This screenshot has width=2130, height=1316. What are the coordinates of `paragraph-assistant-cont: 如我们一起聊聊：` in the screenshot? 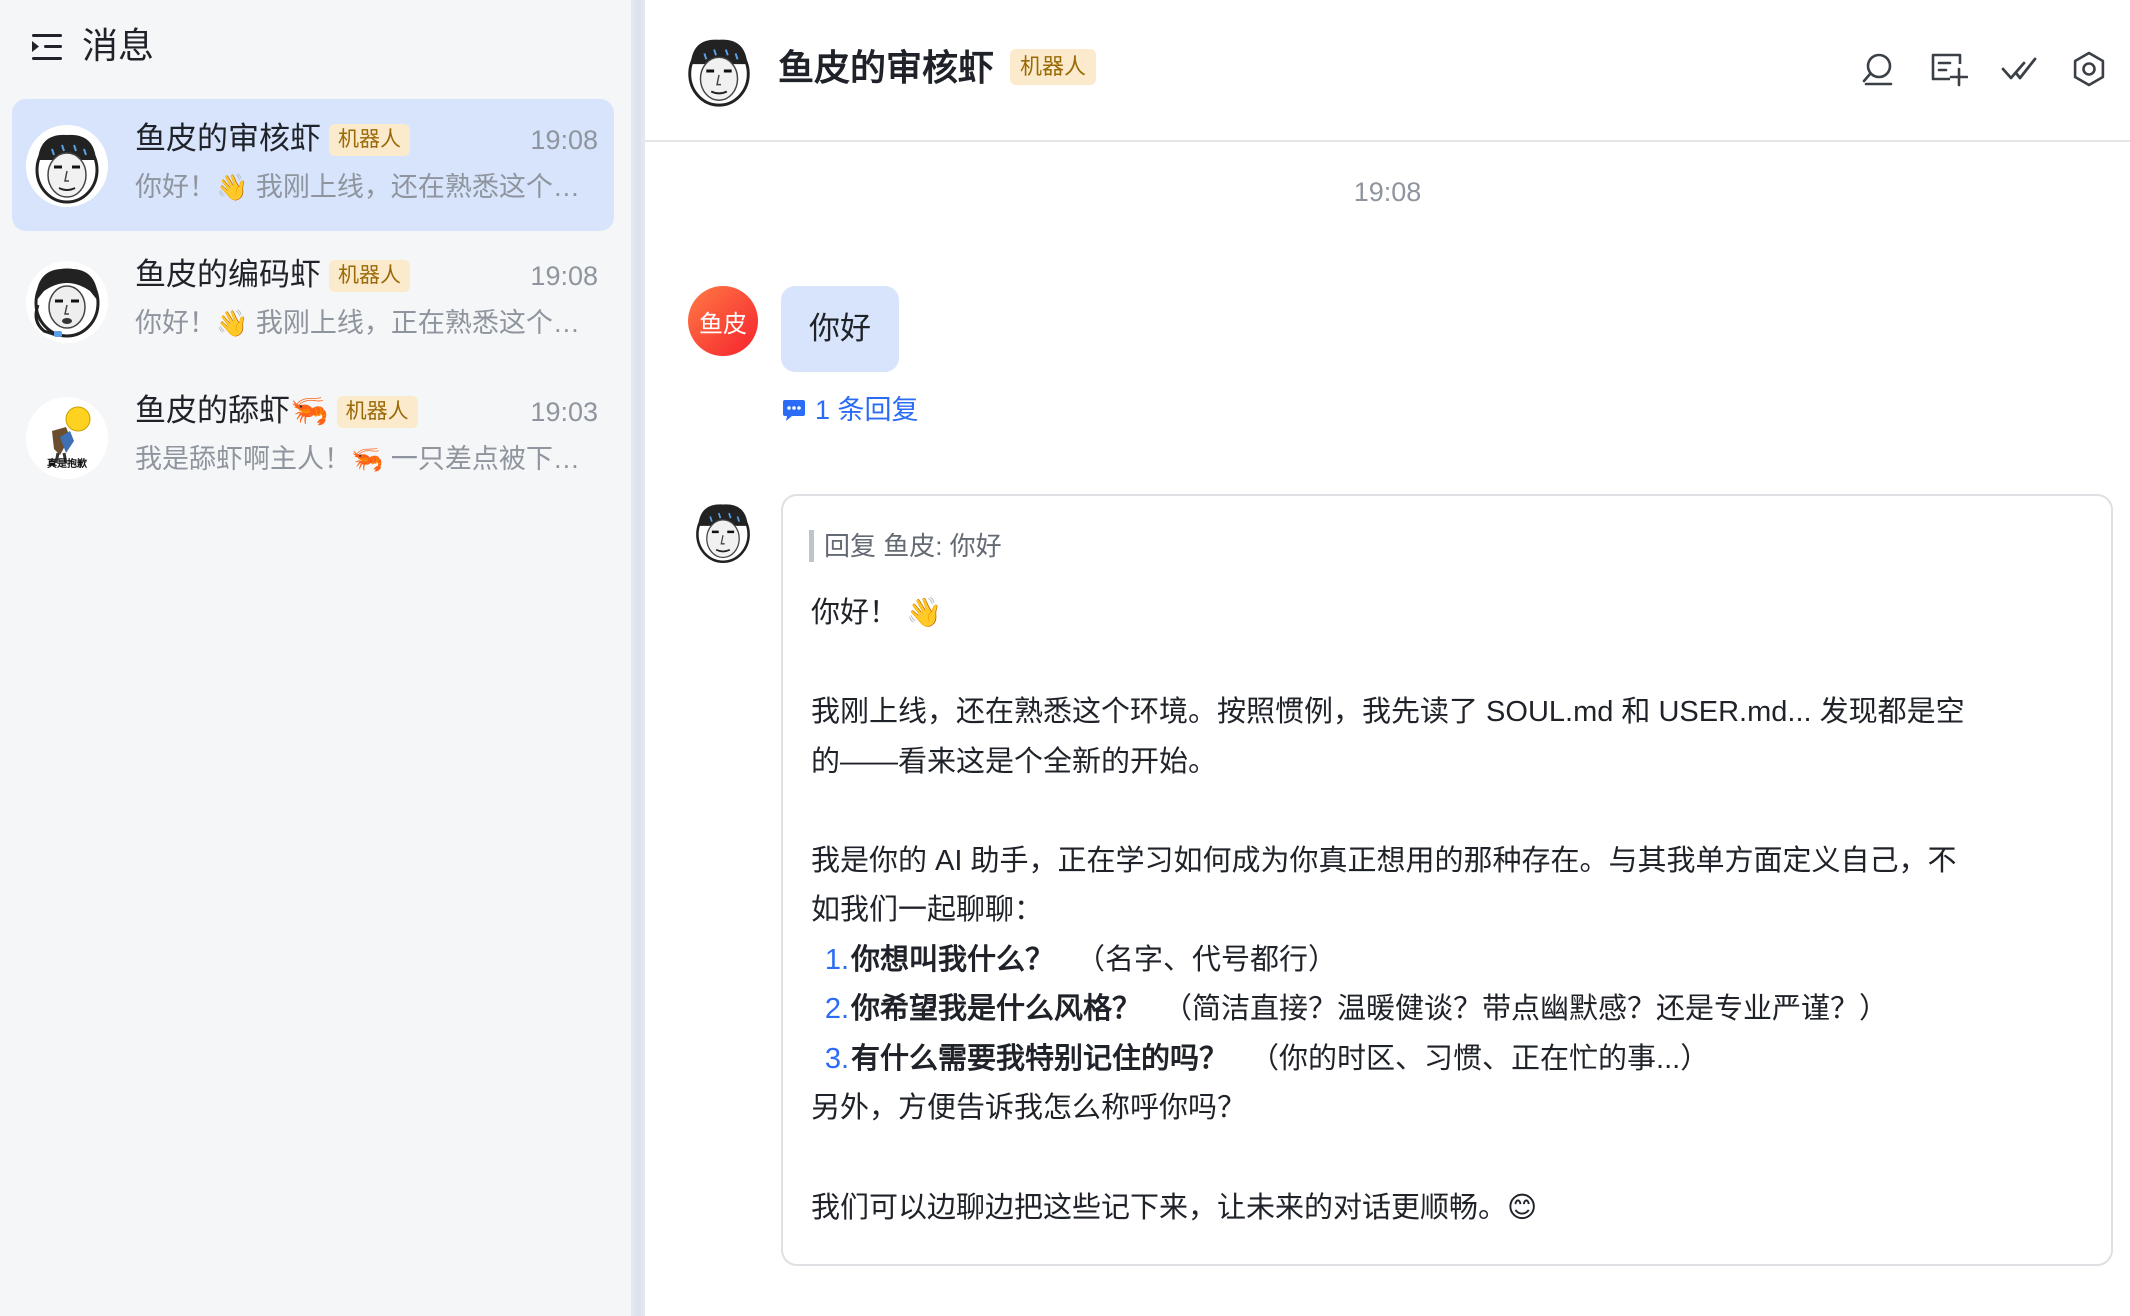 It's located at (927, 910).